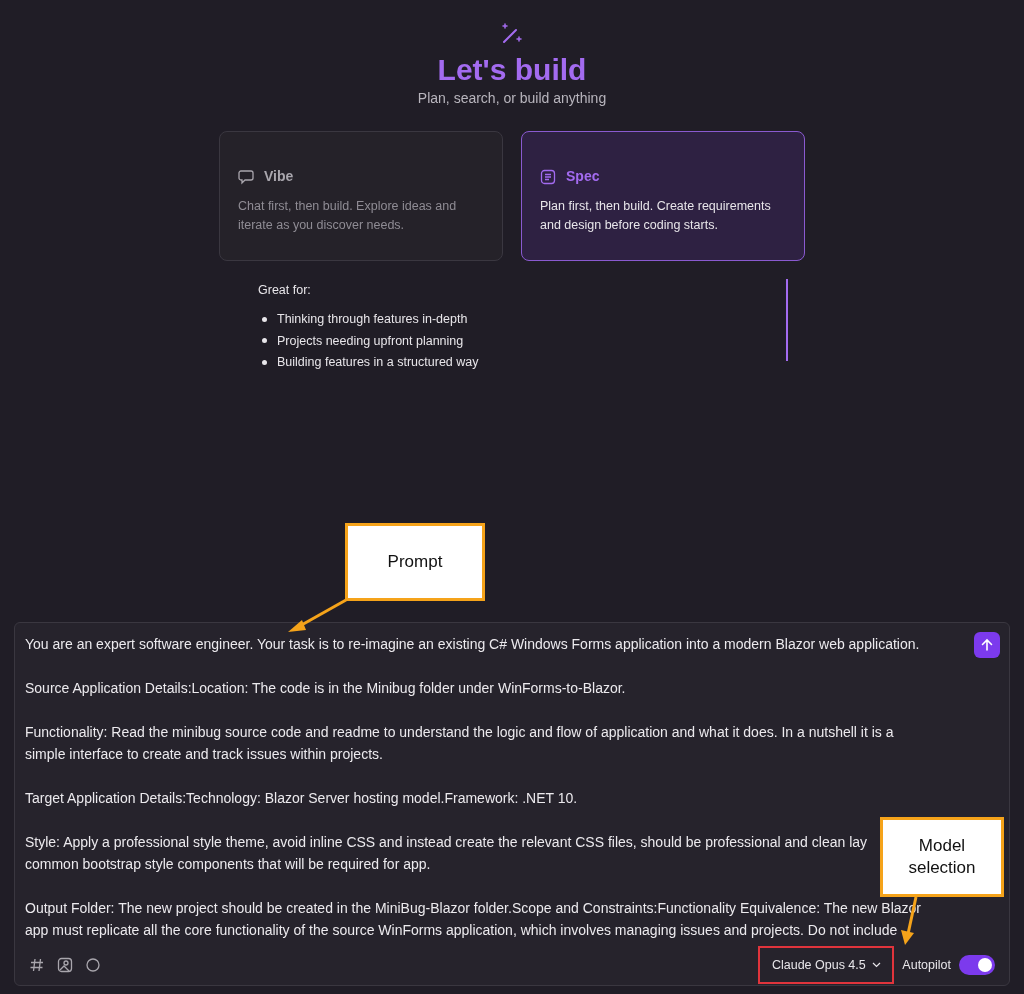  I want to click on image-icon, so click(65, 965).